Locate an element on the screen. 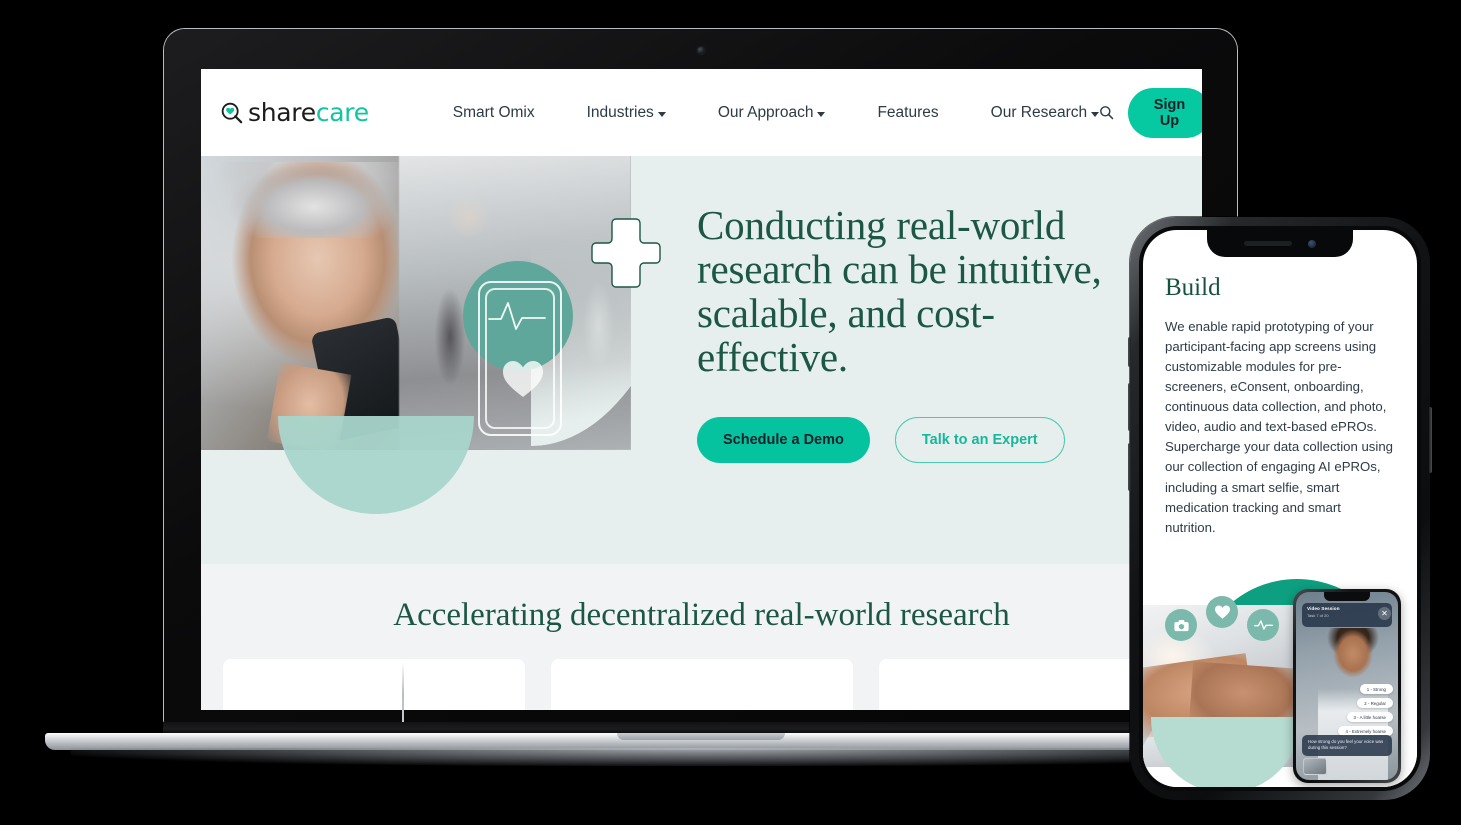 Image resolution: width=1461 pixels, height=825 pixels. nav-item-features: Features is located at coordinates (907, 113).